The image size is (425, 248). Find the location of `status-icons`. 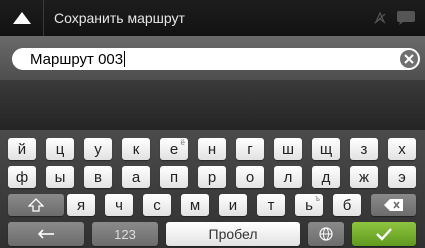

status-icons is located at coordinates (395, 18).